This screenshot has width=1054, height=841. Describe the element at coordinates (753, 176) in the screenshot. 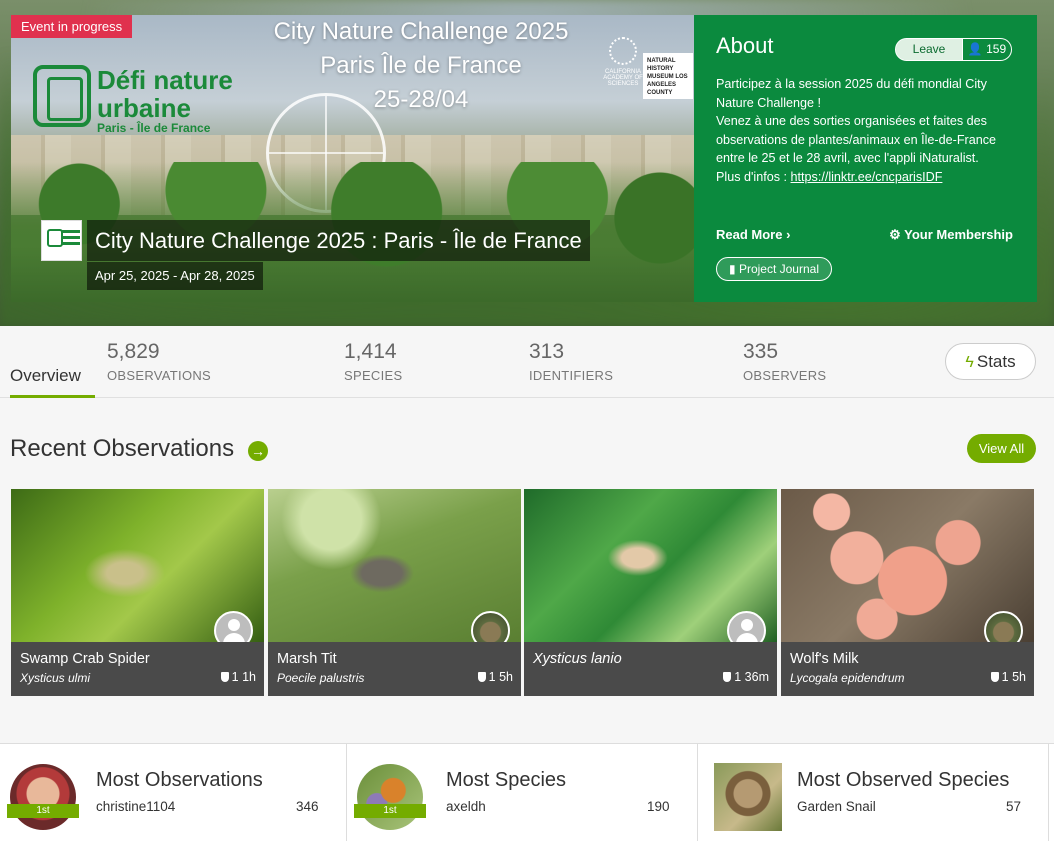

I see `about-desc-more-info: Plus d'infos :` at that location.